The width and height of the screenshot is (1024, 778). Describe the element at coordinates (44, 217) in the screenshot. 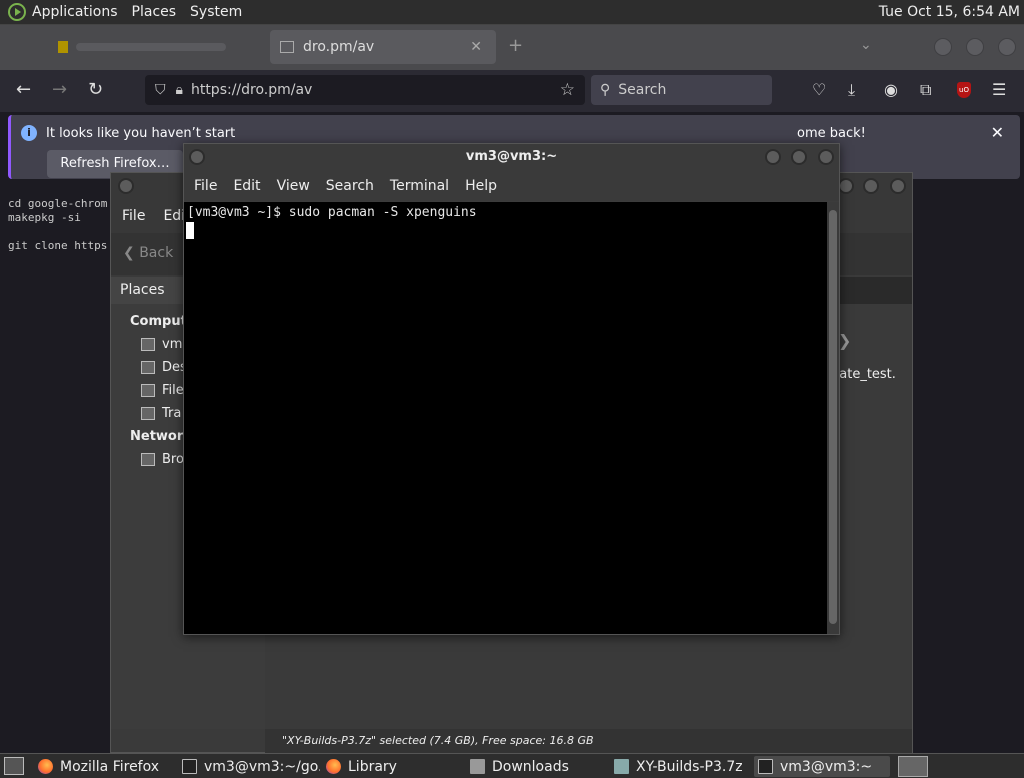

I see `page-line: makepkg -si` at that location.